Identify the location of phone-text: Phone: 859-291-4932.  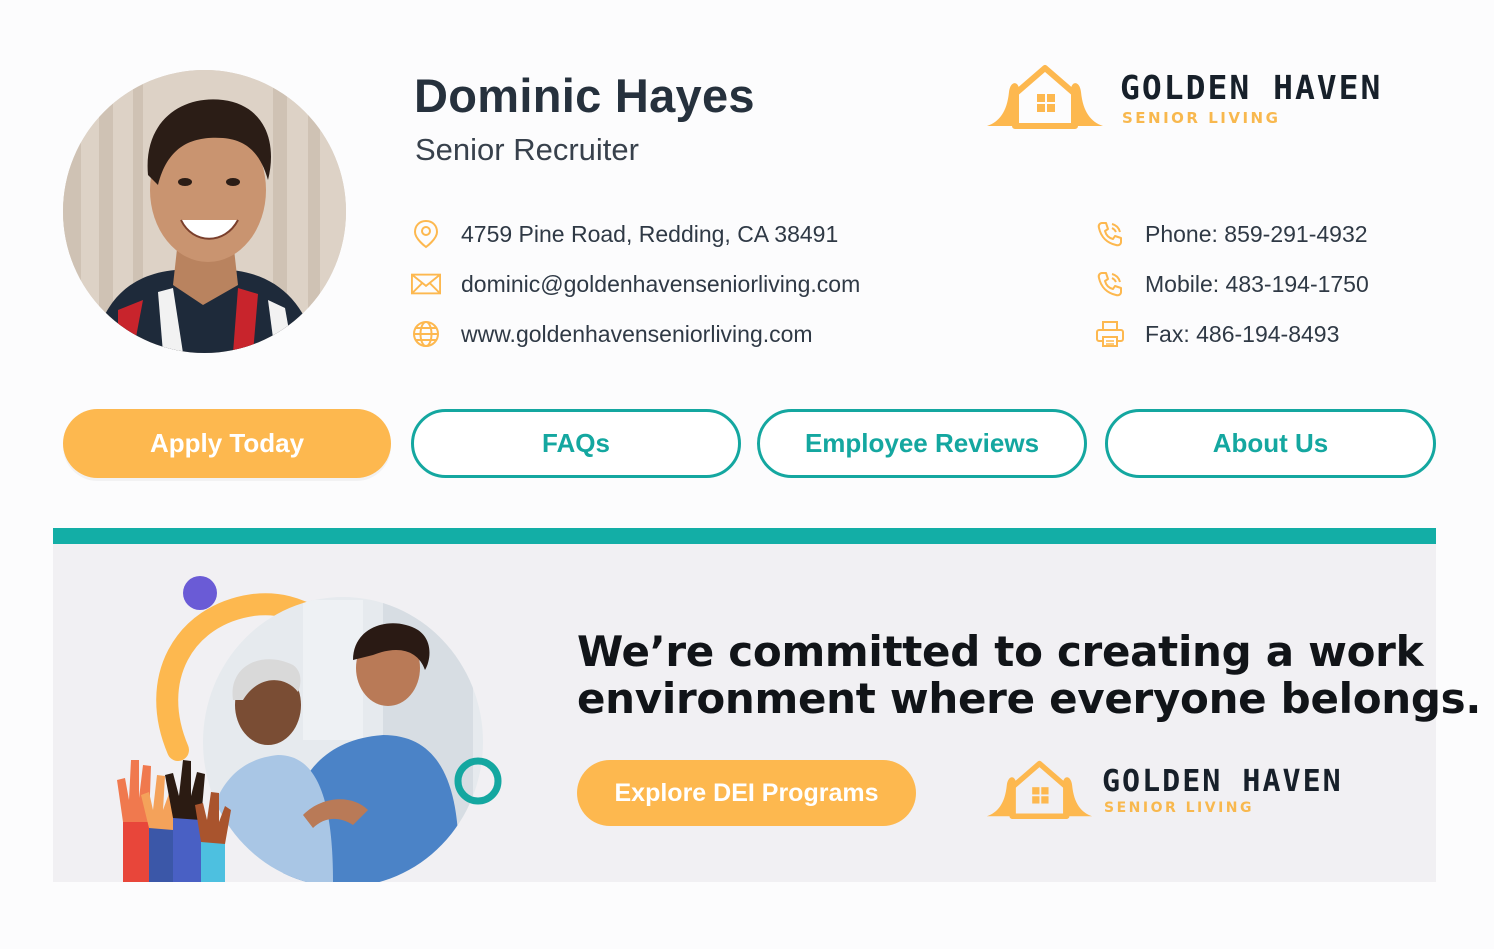
(1256, 234).